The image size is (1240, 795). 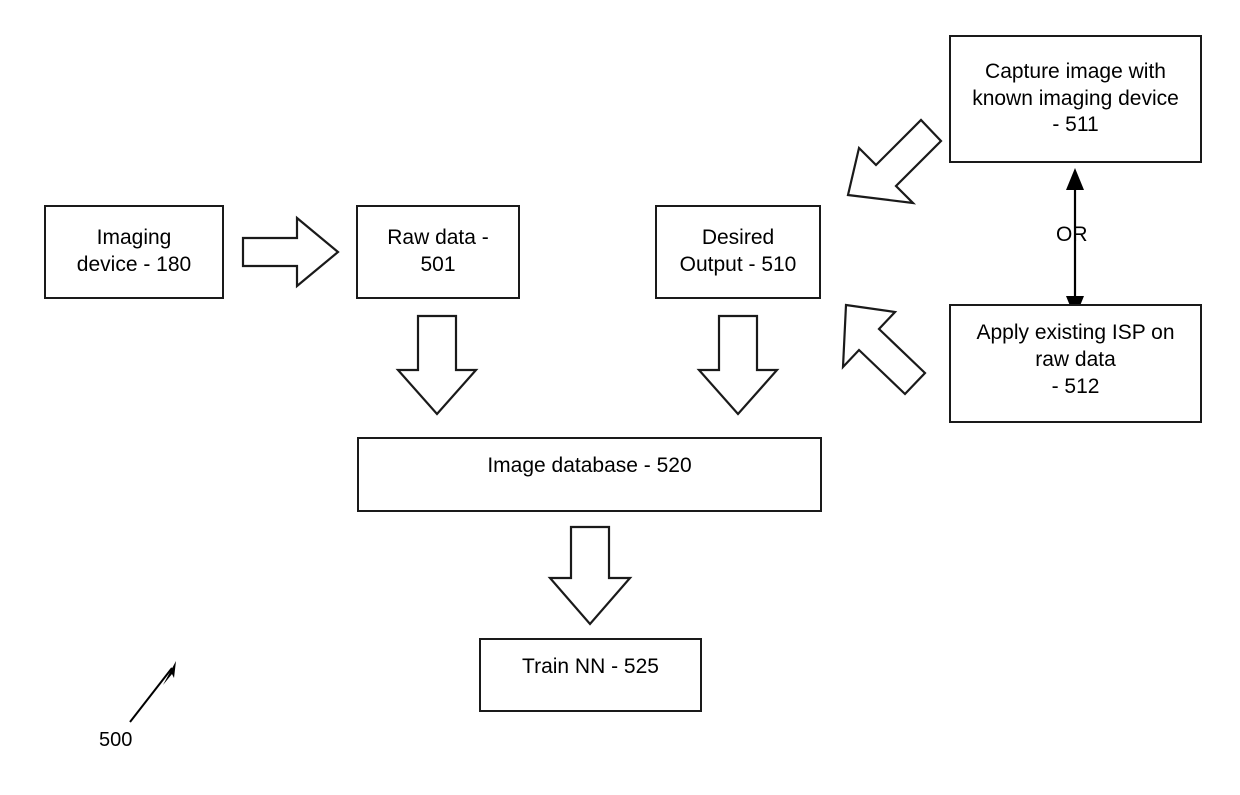 What do you see at coordinates (1075, 359) in the screenshot?
I see `node-apply-isp-label: Apply existing ISP on raw data - 512` at bounding box center [1075, 359].